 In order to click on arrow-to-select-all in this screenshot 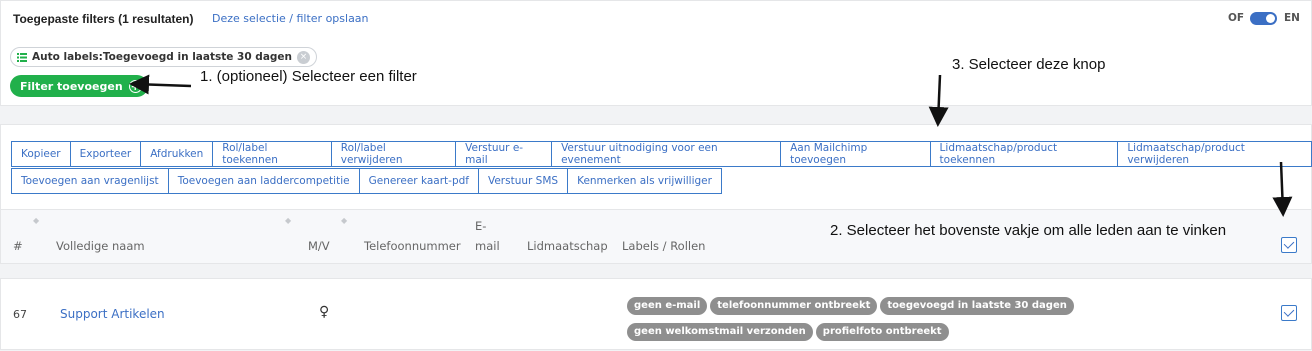, I will do `click(1282, 189)`.